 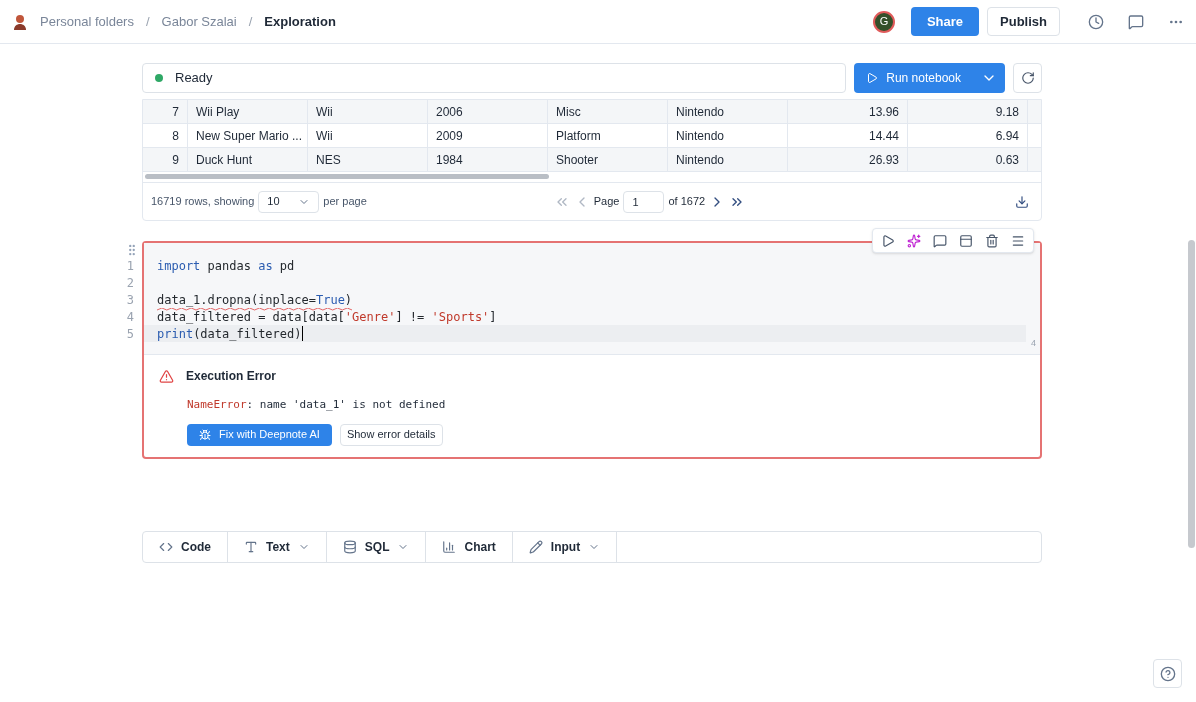 What do you see at coordinates (872, 78) in the screenshot?
I see `play-icon` at bounding box center [872, 78].